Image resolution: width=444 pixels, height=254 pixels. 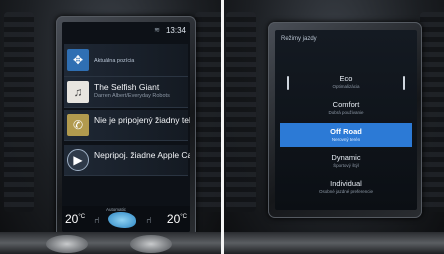 What do you see at coordinates (346, 157) in the screenshot?
I see `mode-name: Dynamic` at bounding box center [346, 157].